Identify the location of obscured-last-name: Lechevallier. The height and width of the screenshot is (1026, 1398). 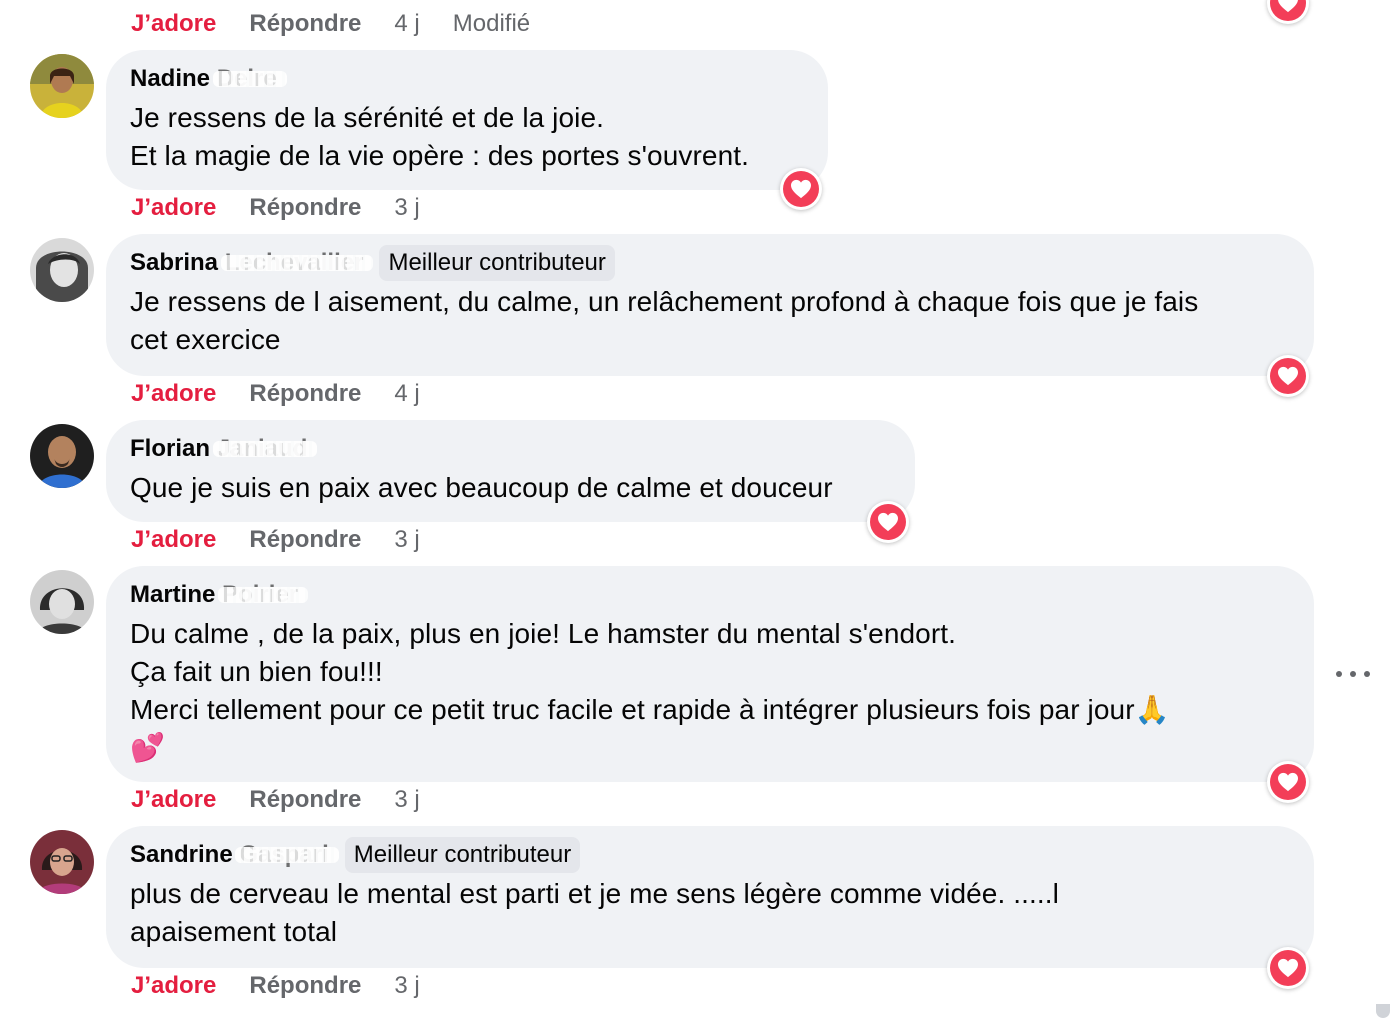
(297, 263).